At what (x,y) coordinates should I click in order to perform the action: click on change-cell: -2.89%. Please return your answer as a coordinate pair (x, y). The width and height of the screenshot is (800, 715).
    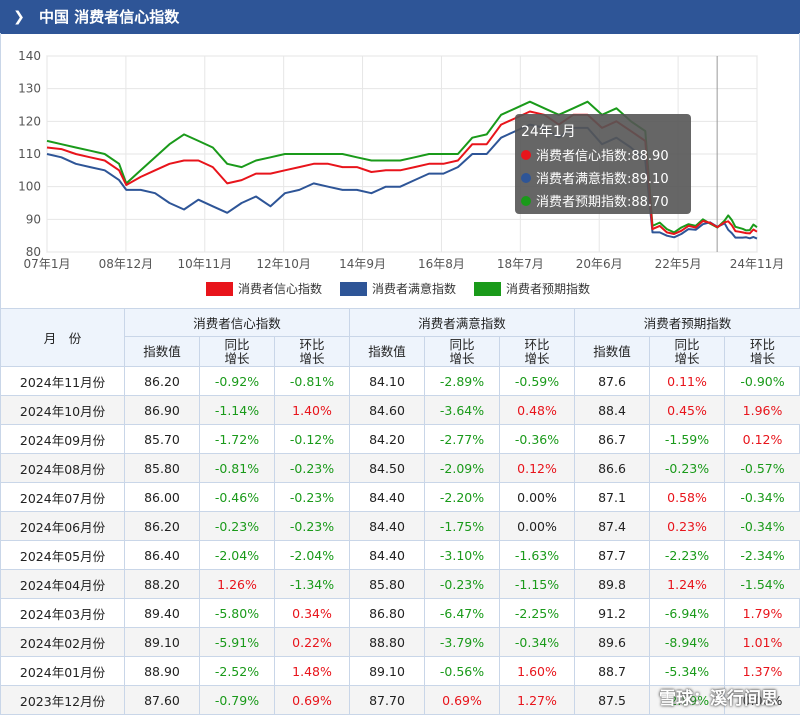
    Looking at the image, I should click on (462, 381).